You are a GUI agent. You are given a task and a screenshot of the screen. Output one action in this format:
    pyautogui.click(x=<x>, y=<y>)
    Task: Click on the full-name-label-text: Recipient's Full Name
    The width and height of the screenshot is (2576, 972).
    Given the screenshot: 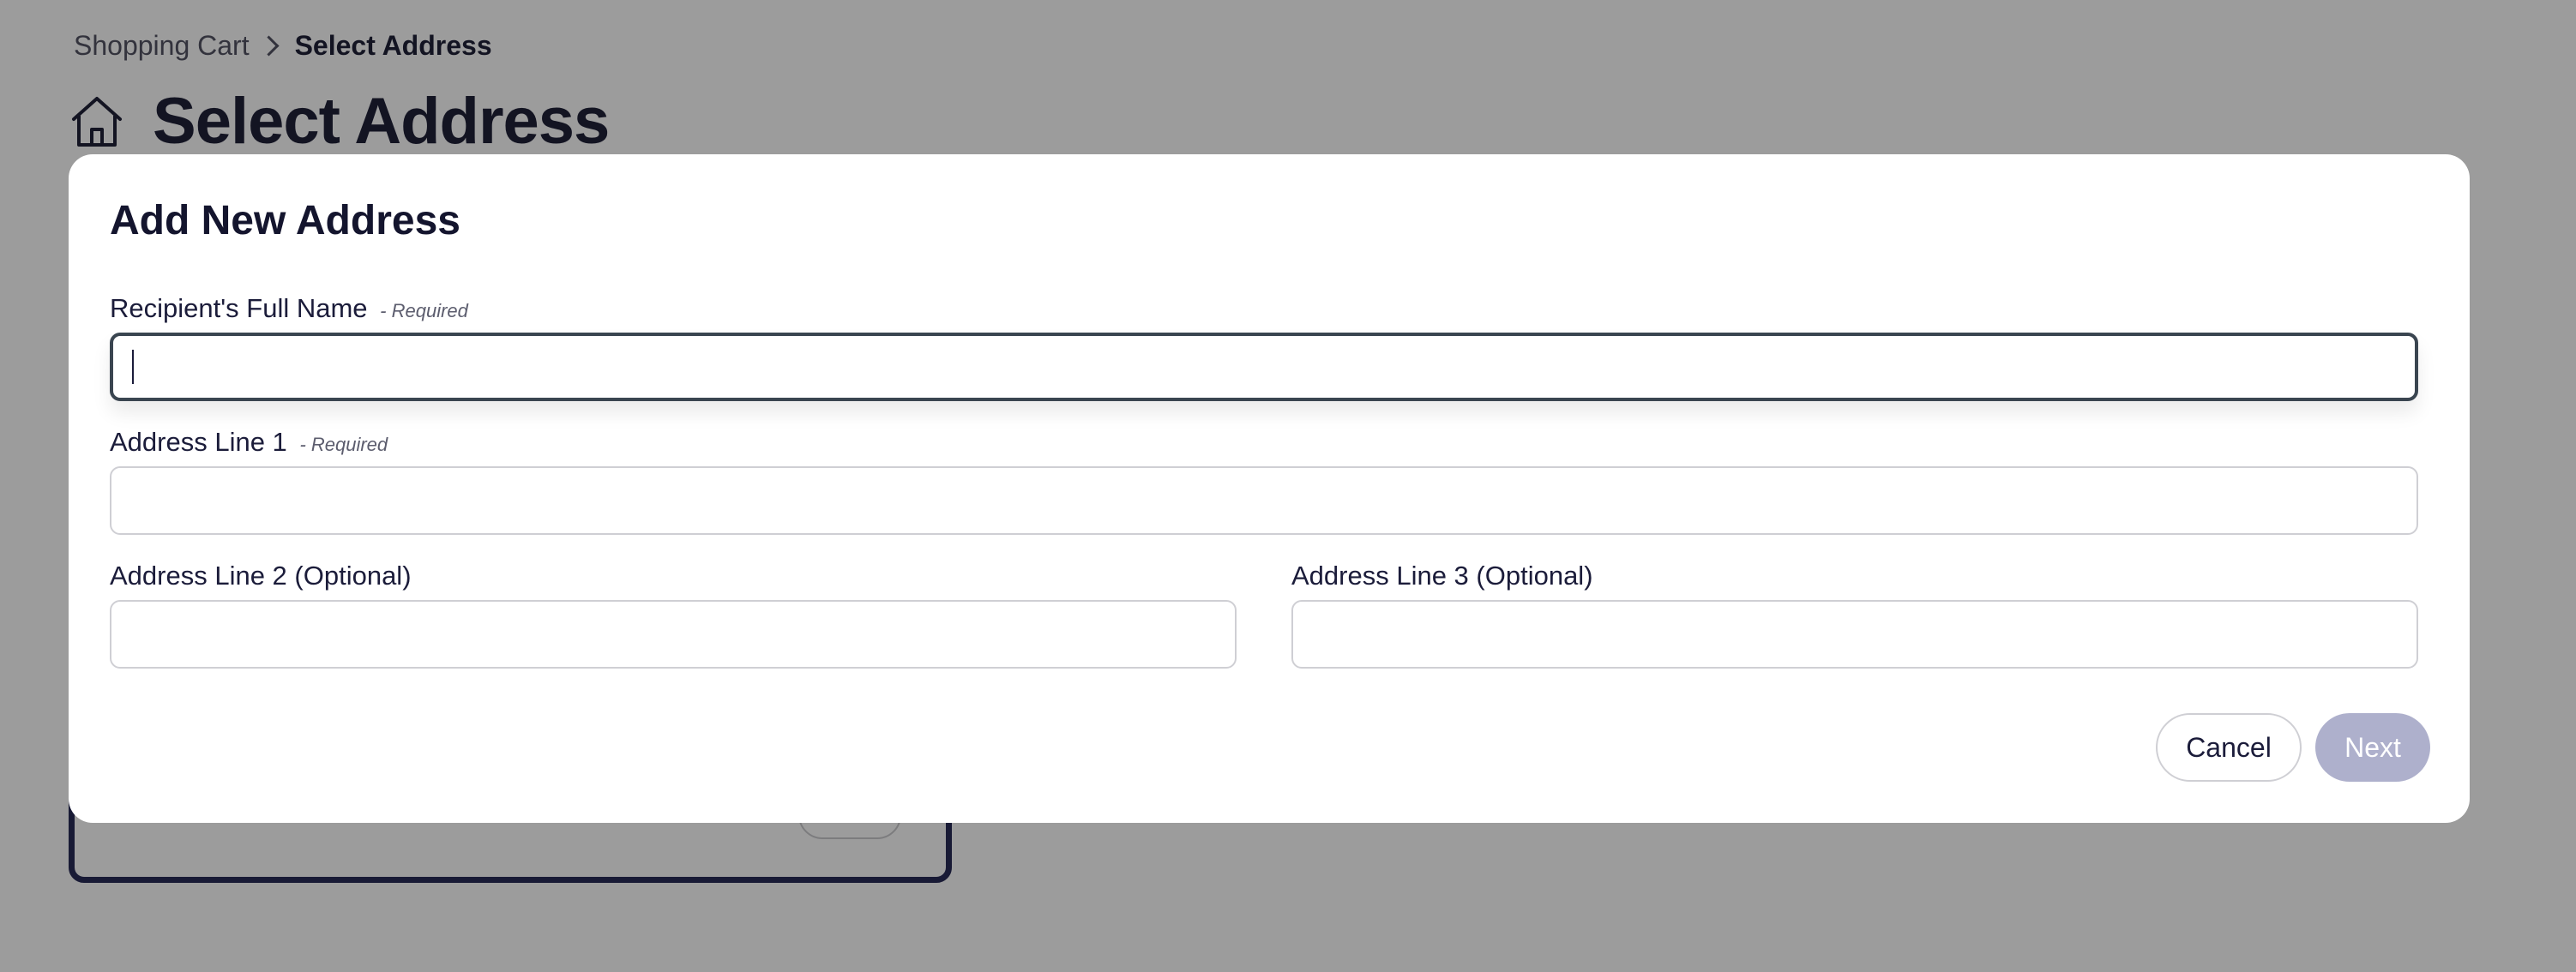 What is the action you would take?
    pyautogui.click(x=239, y=308)
    